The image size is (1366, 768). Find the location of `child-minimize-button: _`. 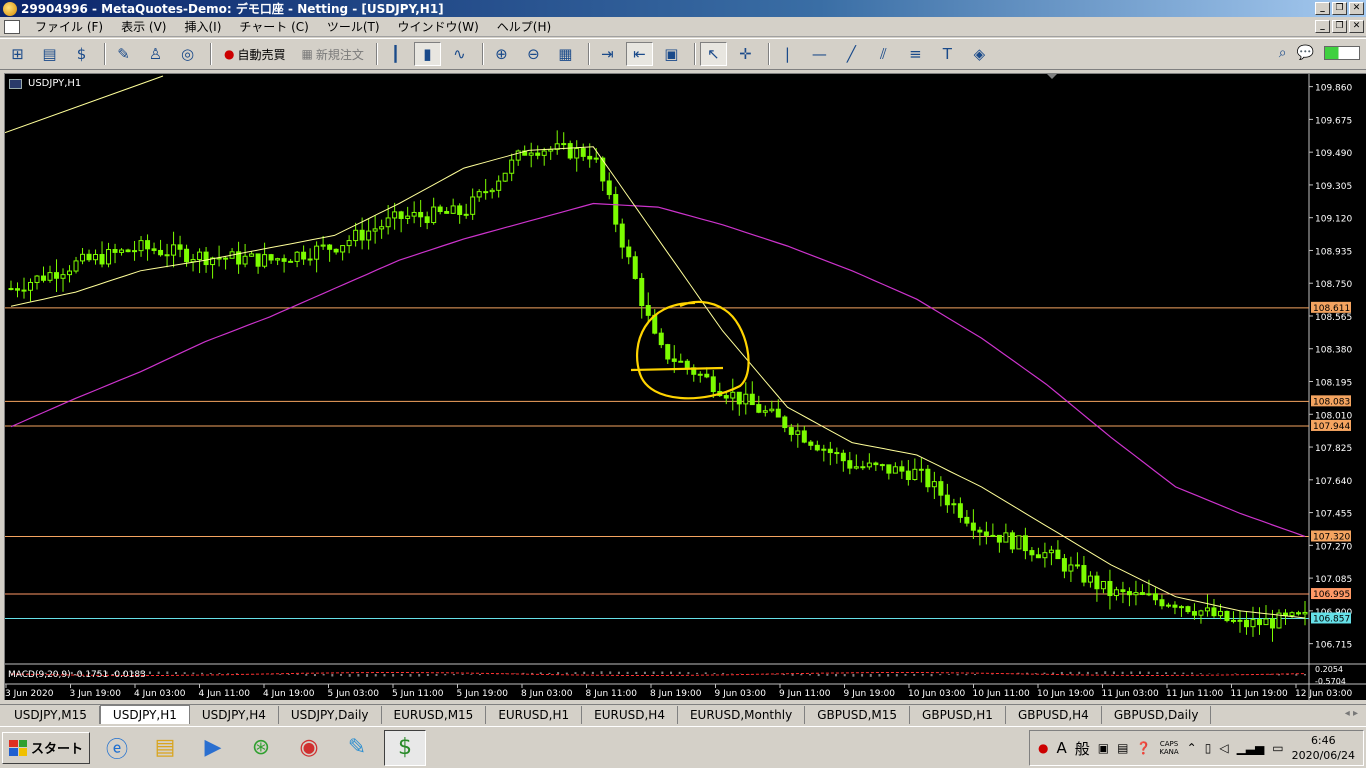

child-minimize-button: _ is located at coordinates (1322, 26).